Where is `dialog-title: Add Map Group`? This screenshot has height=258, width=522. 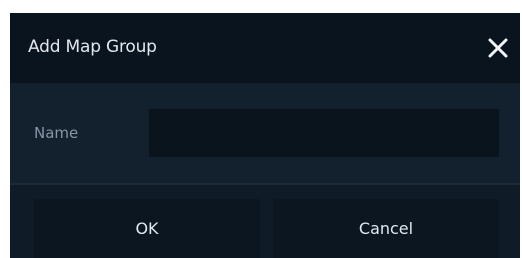
dialog-title: Add Map Group is located at coordinates (92, 47).